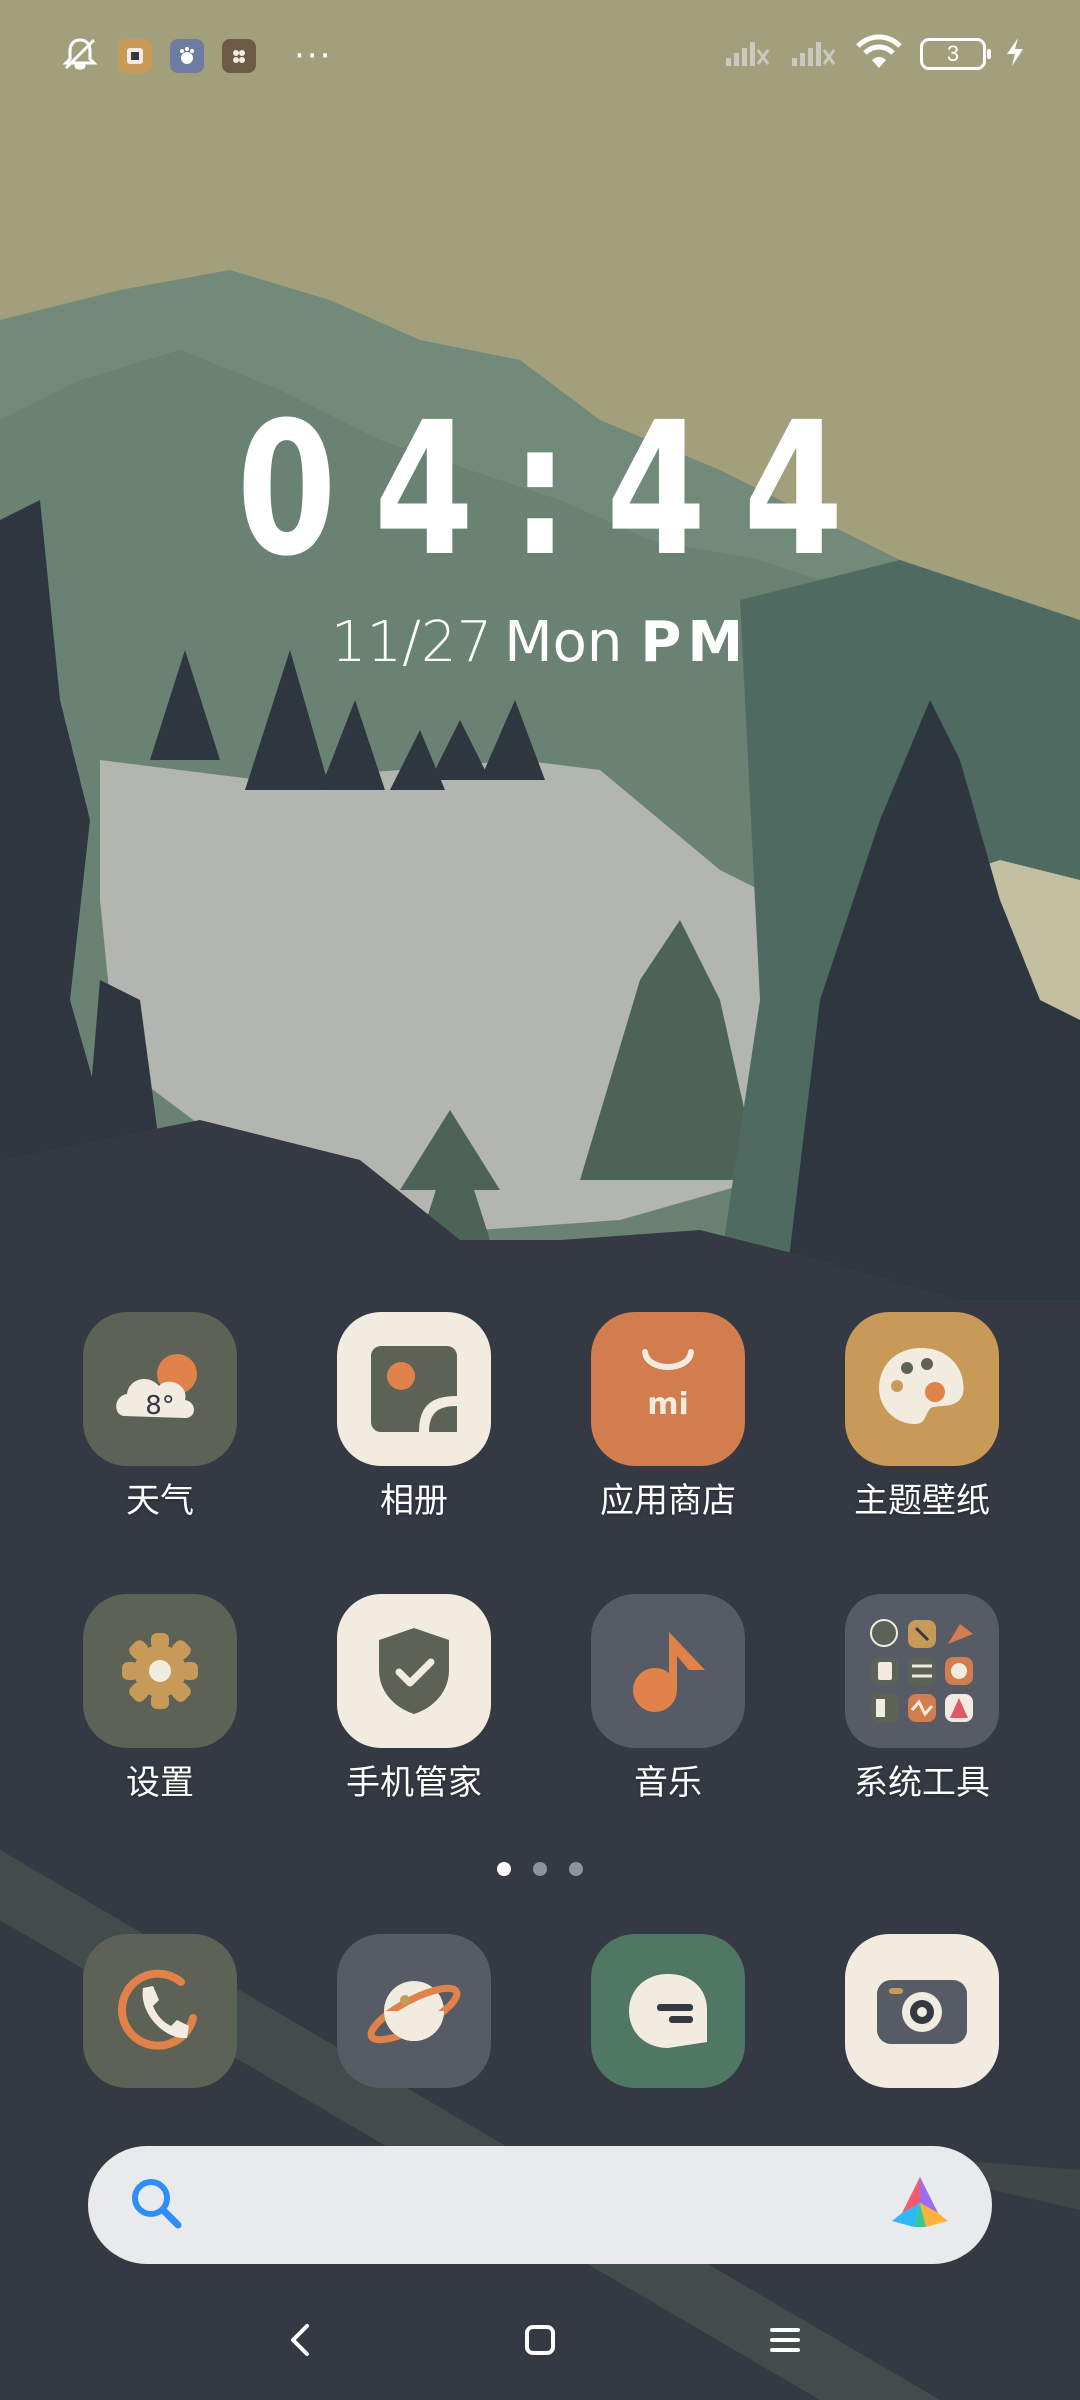  I want to click on weather-temp: 8°, so click(160, 1406).